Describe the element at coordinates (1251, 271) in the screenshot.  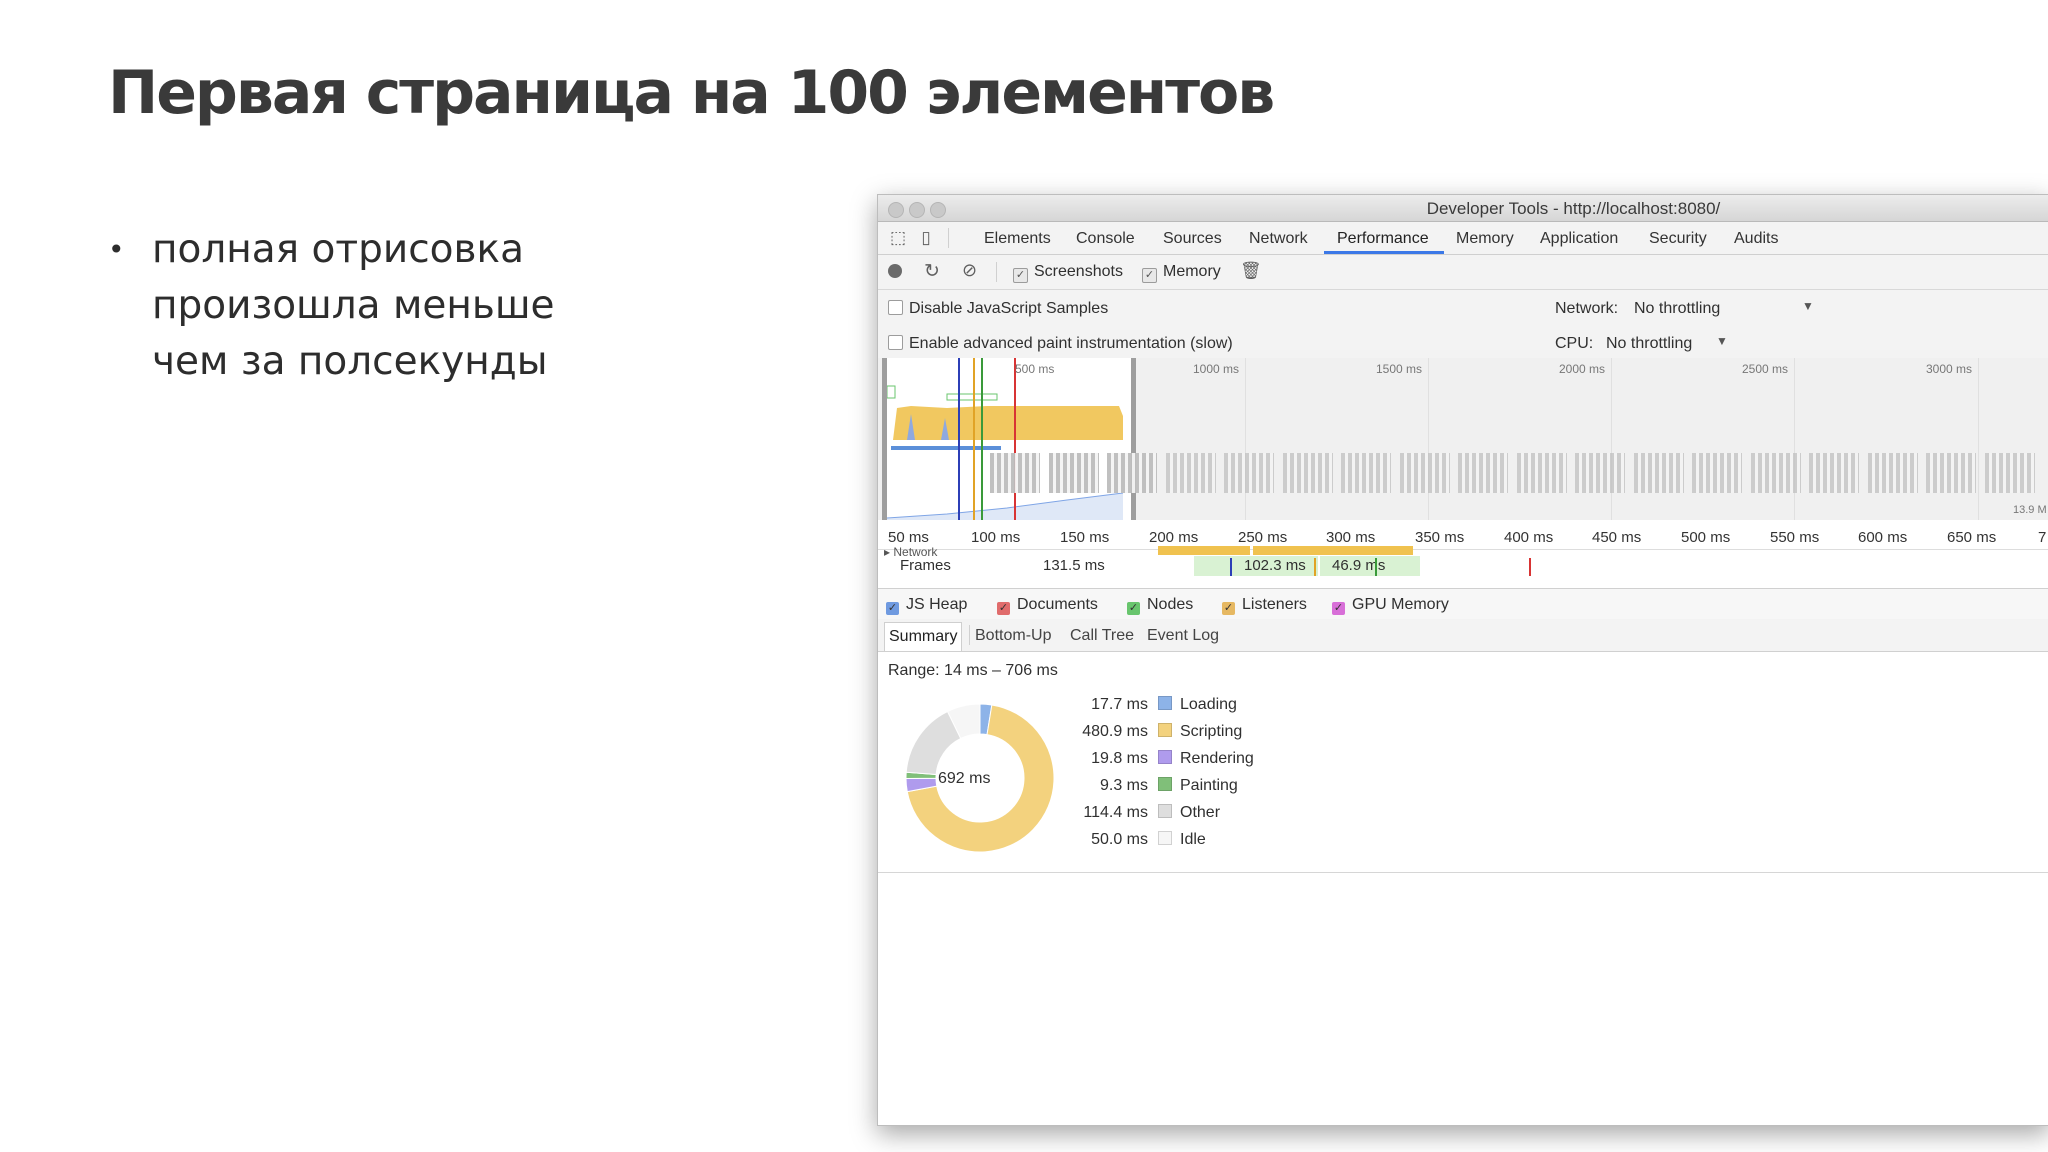
I see `trash-icon: 🗑` at that location.